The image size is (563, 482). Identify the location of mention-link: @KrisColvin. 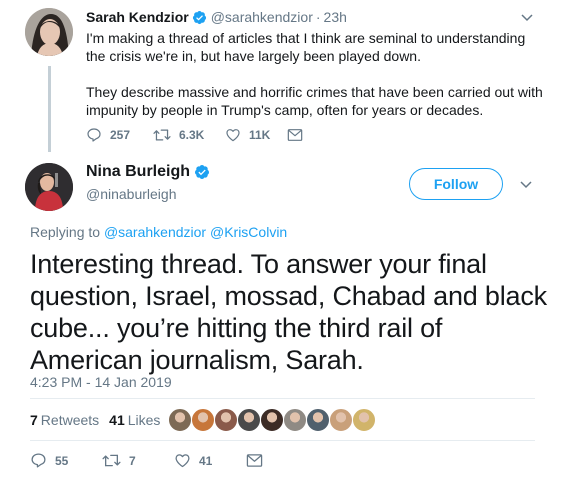
(248, 232).